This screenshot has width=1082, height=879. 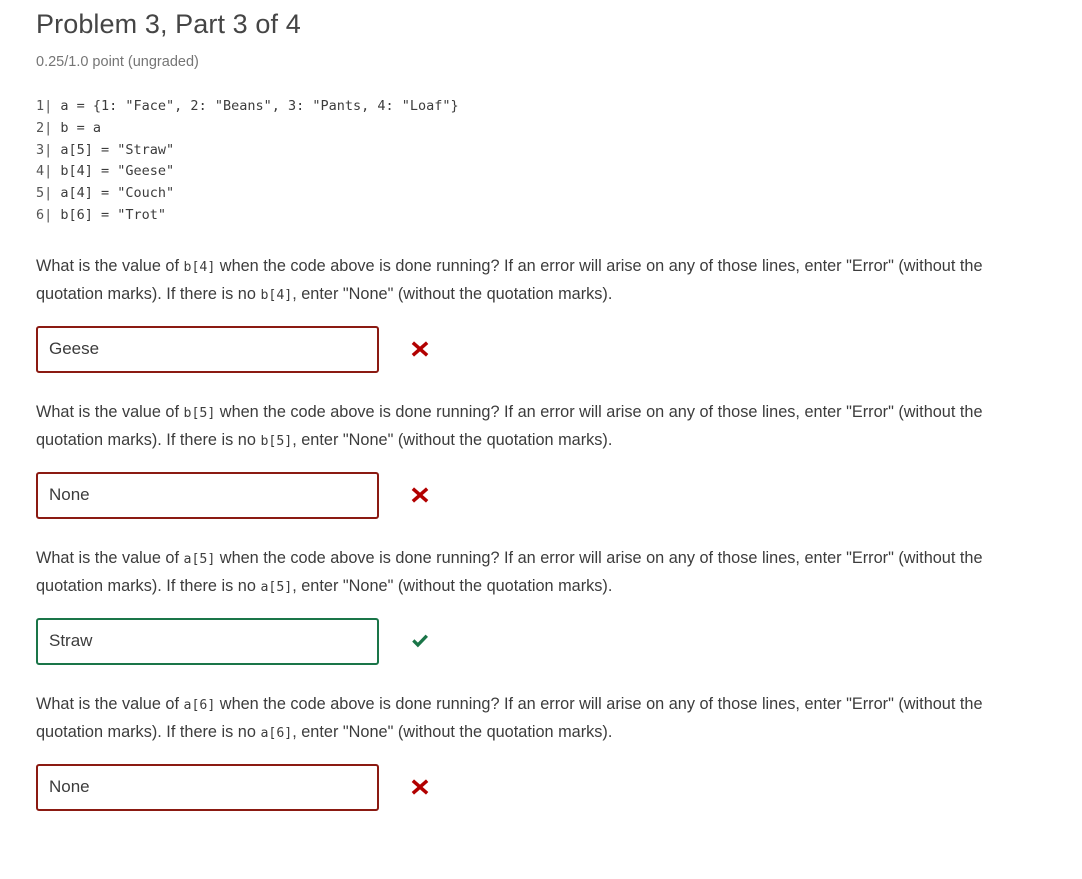 What do you see at coordinates (420, 641) in the screenshot?
I see `check-icon` at bounding box center [420, 641].